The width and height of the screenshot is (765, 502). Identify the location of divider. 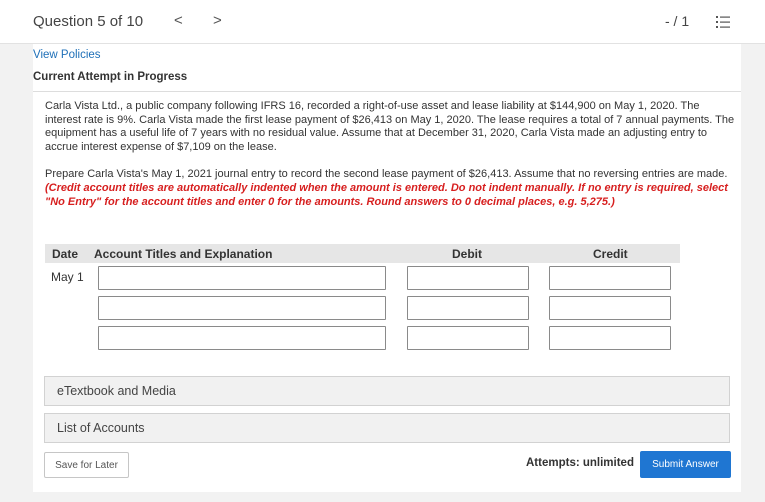
(387, 91).